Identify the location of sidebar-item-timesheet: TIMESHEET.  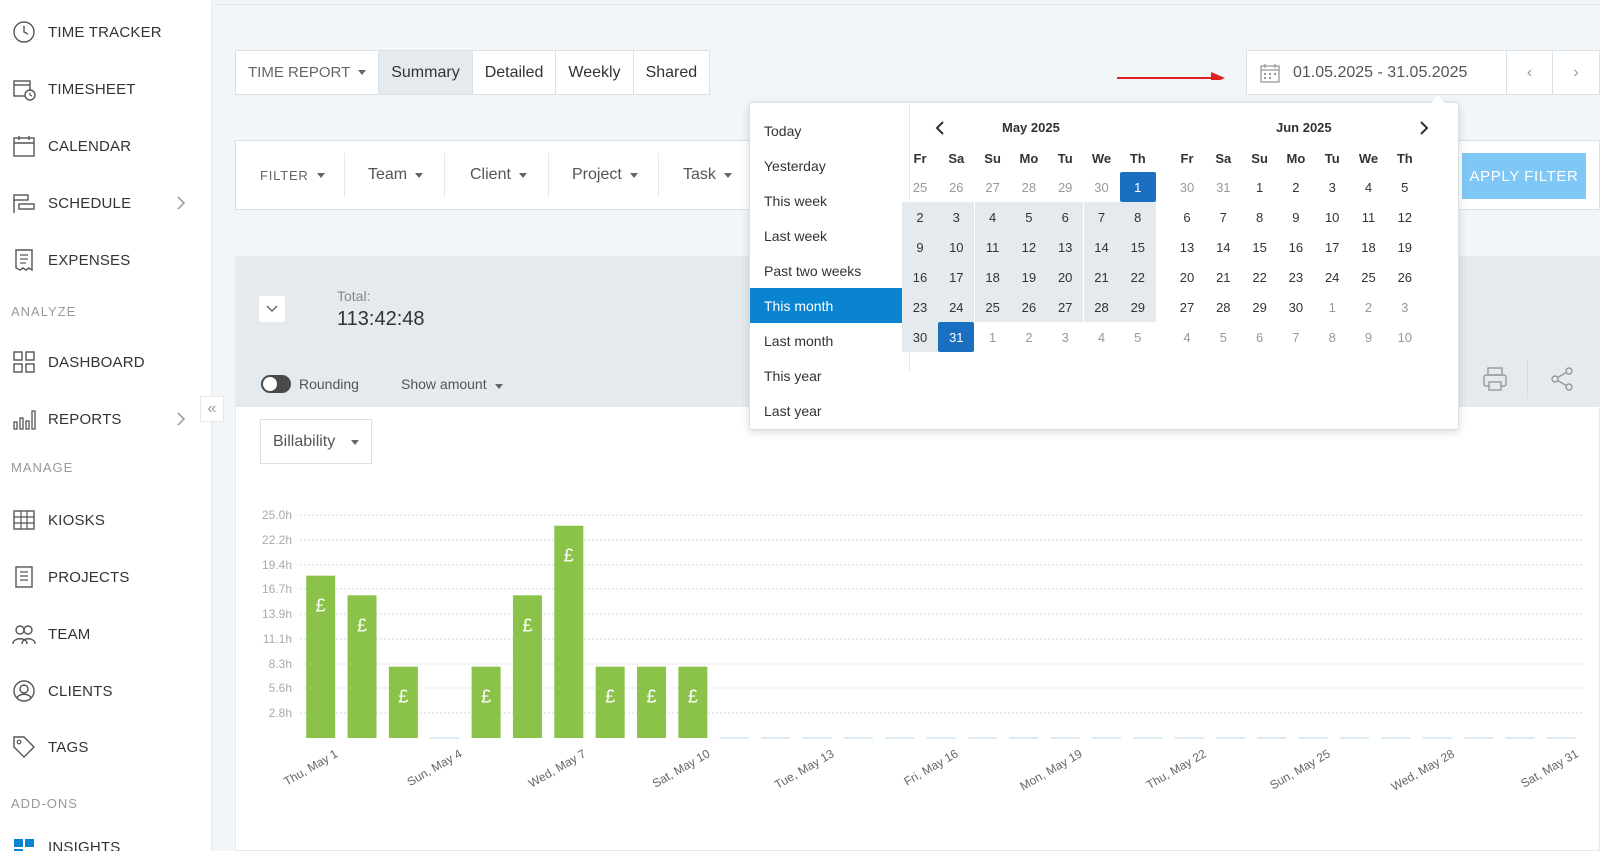
(106, 89).